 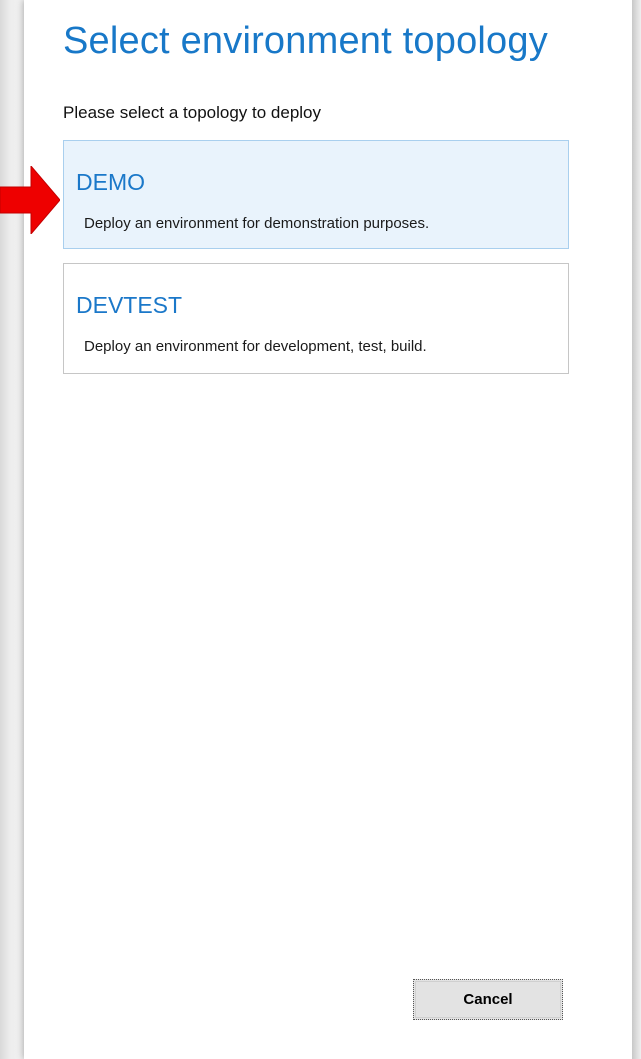 I want to click on option-title-devtest: DEVTEST, so click(x=129, y=305).